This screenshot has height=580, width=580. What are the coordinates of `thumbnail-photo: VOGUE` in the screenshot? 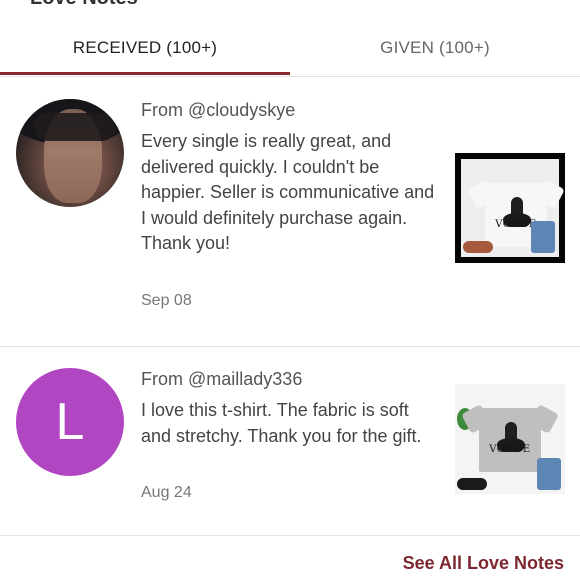 It's located at (513, 208).